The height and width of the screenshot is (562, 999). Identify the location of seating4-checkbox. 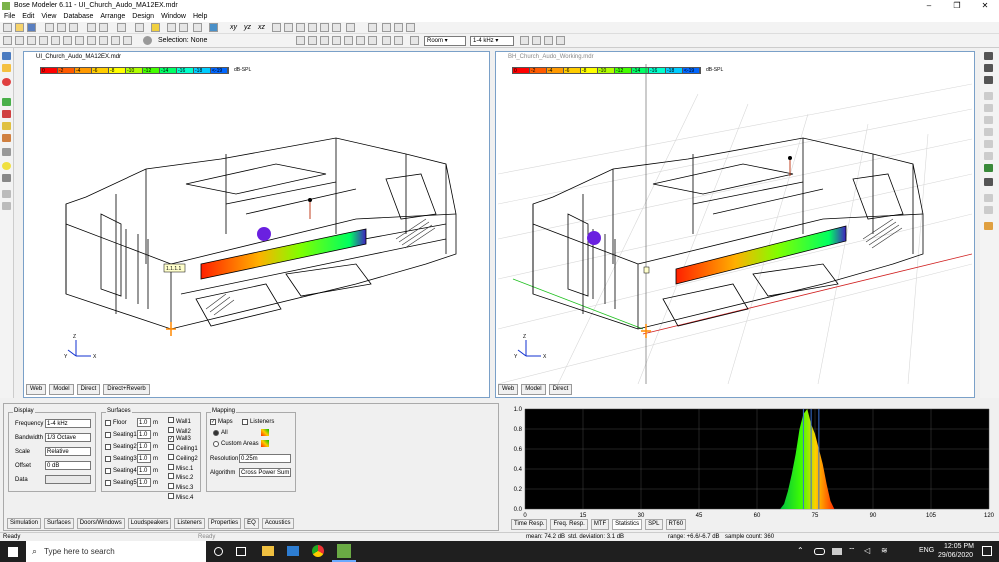
(108, 470).